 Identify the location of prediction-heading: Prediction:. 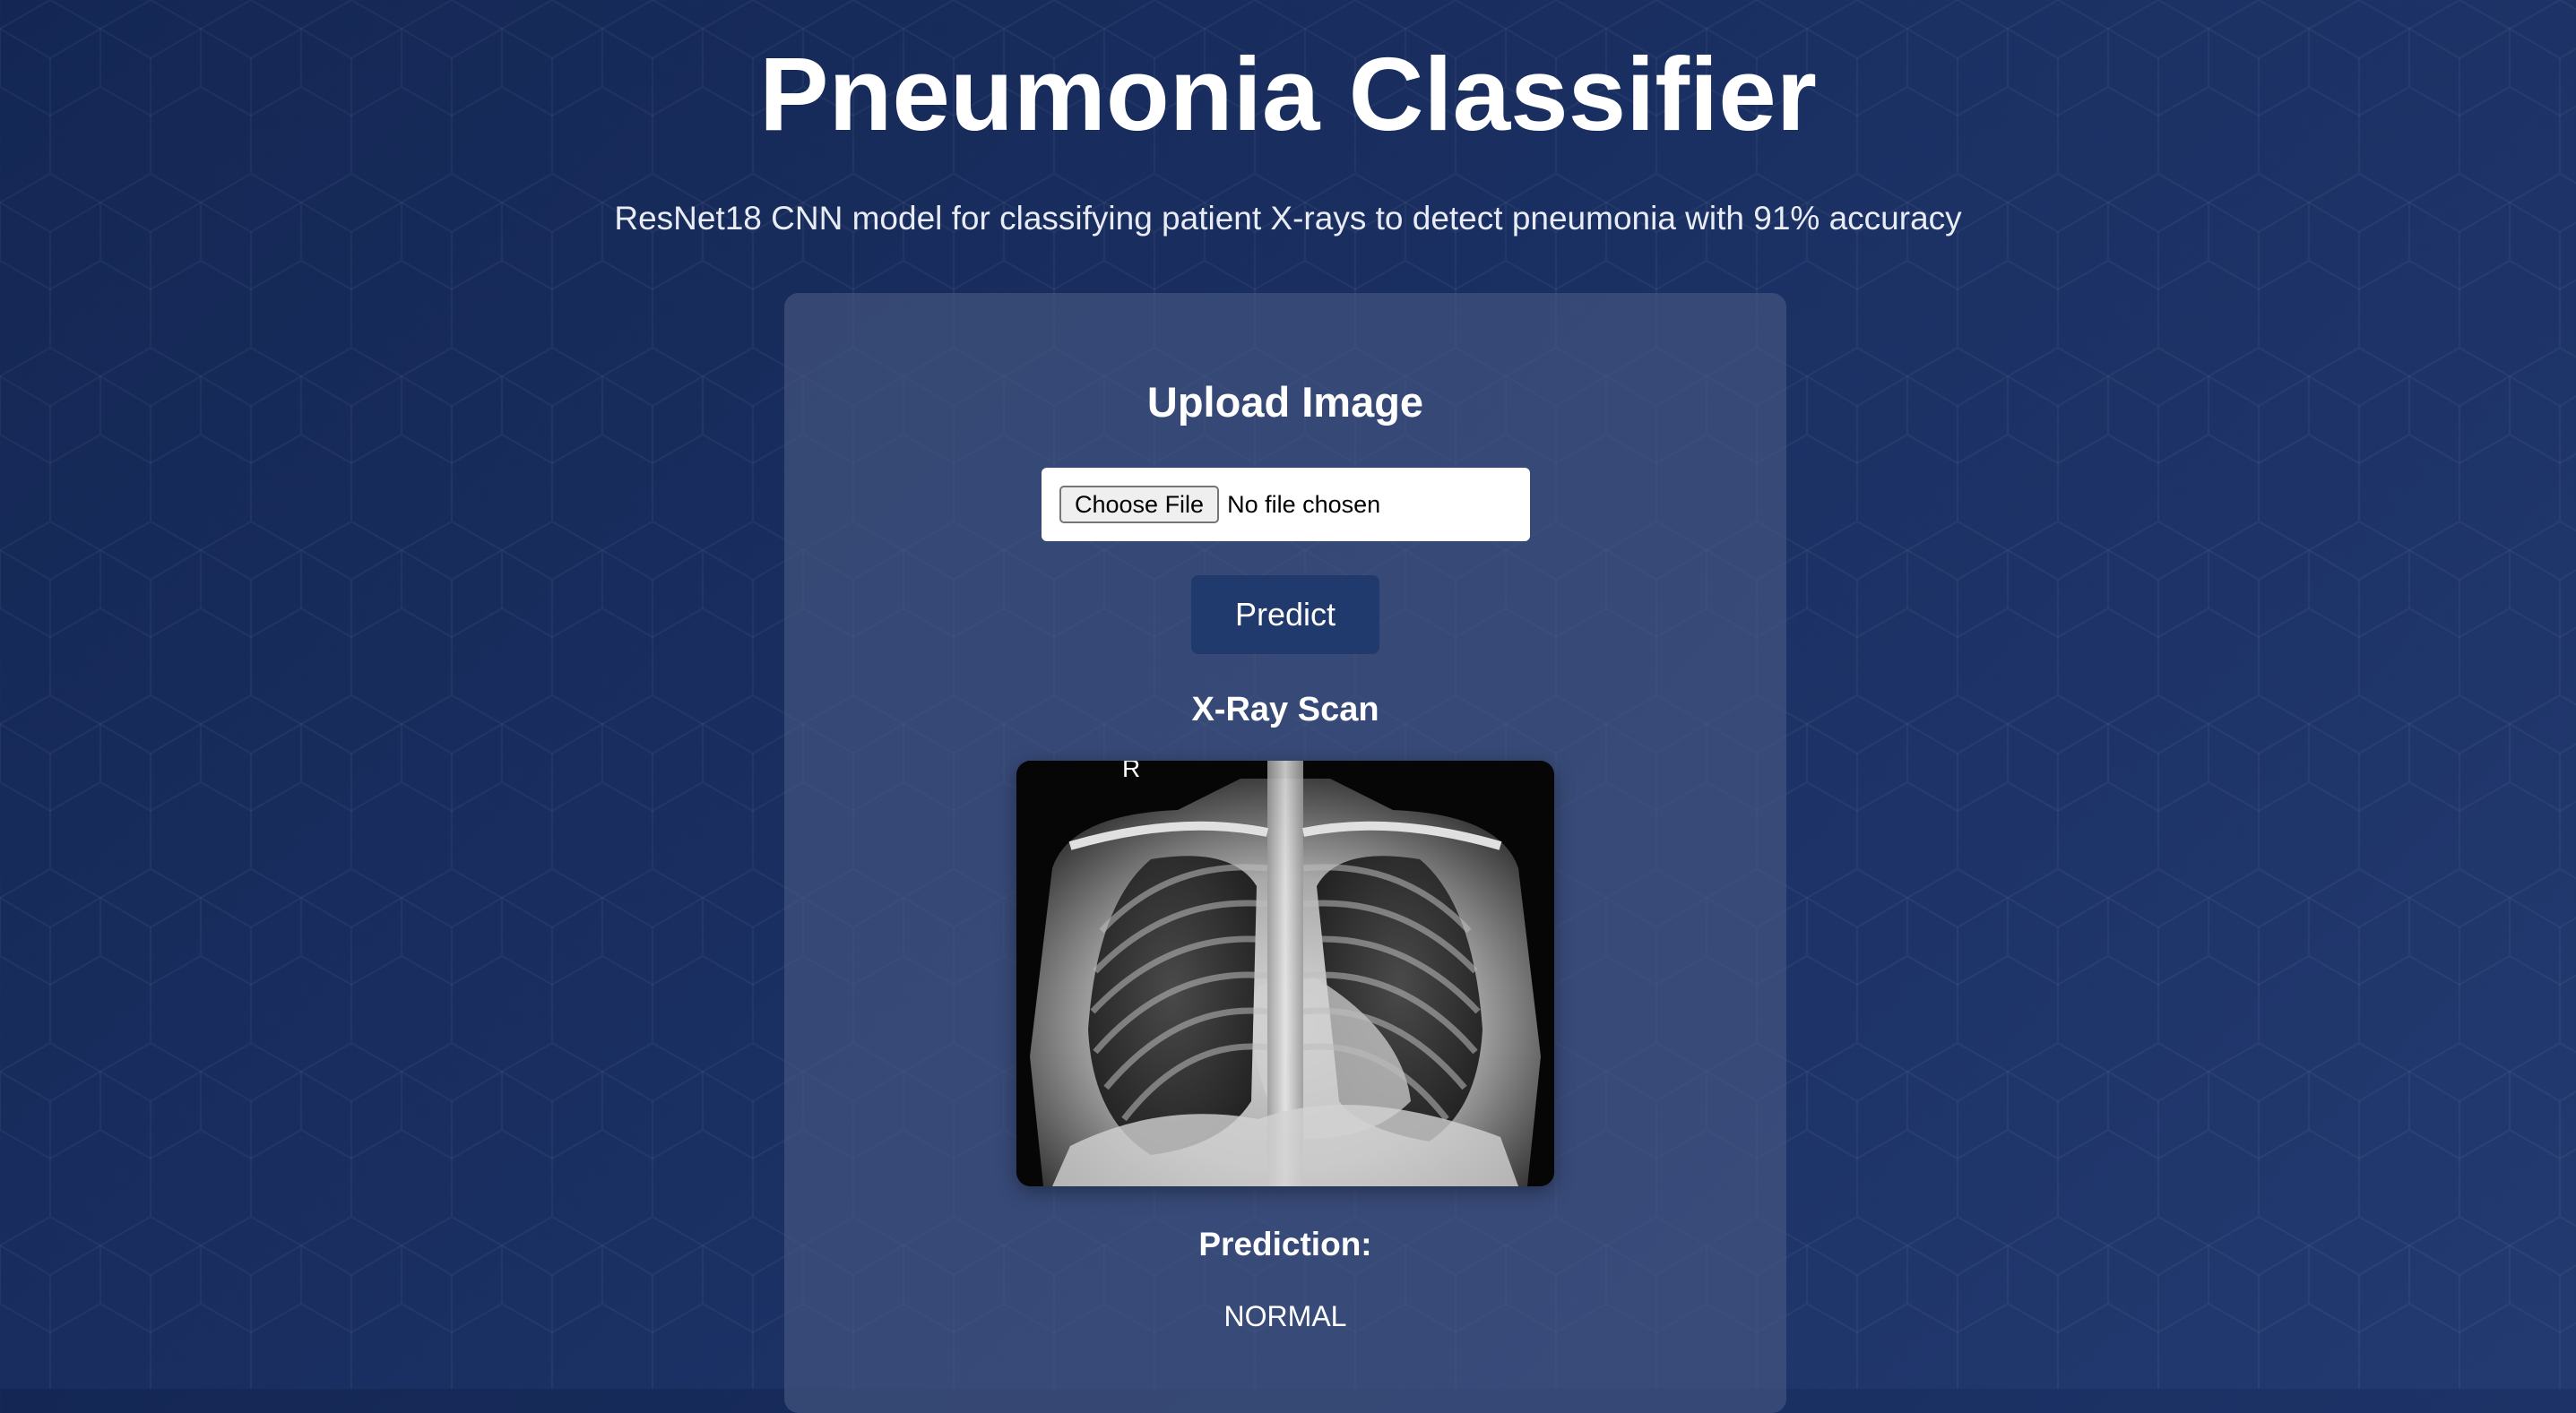
(1285, 1244).